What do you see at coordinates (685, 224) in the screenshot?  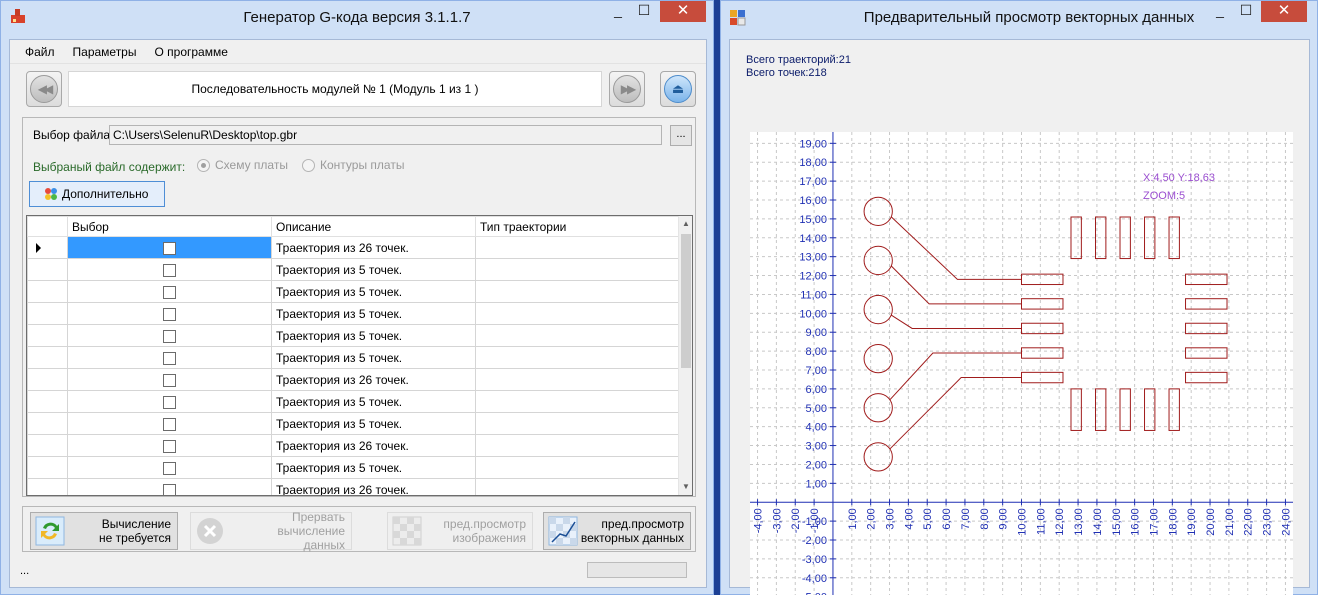 I see `scroll-up-icon: ▲` at bounding box center [685, 224].